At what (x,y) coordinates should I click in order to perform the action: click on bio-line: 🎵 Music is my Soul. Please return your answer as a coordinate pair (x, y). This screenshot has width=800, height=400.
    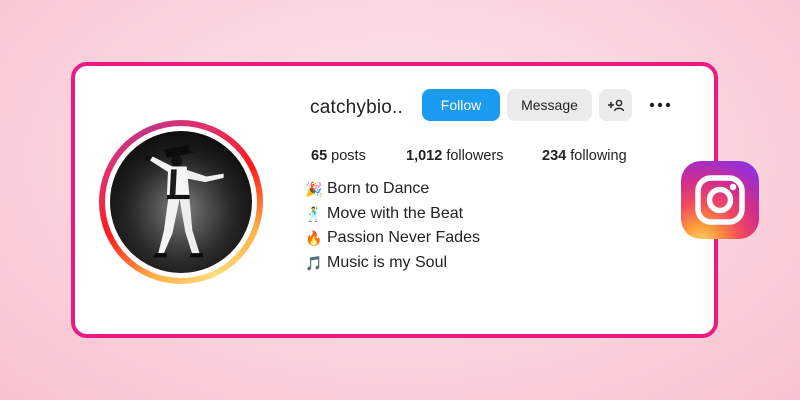
    Looking at the image, I should click on (392, 263).